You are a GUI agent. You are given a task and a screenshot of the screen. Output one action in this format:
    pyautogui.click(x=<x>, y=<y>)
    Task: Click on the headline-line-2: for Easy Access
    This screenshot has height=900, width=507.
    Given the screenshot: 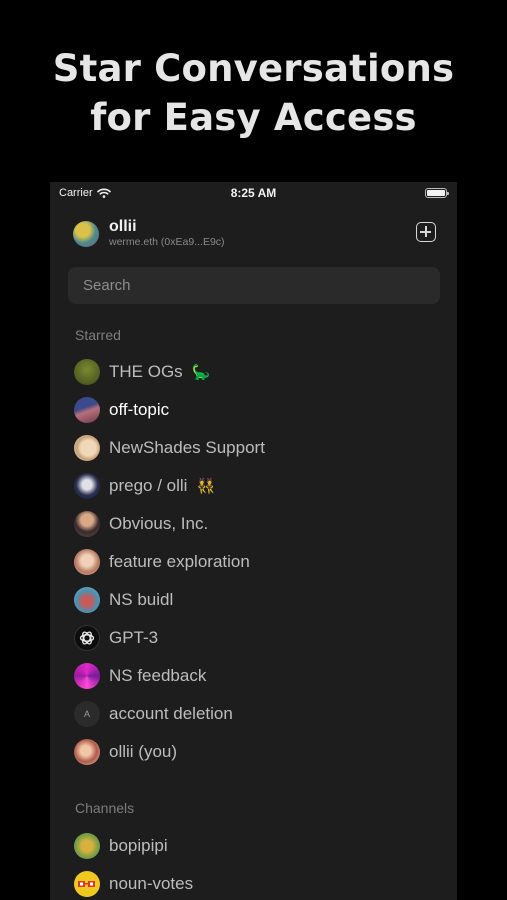 What is the action you would take?
    pyautogui.click(x=253, y=117)
    